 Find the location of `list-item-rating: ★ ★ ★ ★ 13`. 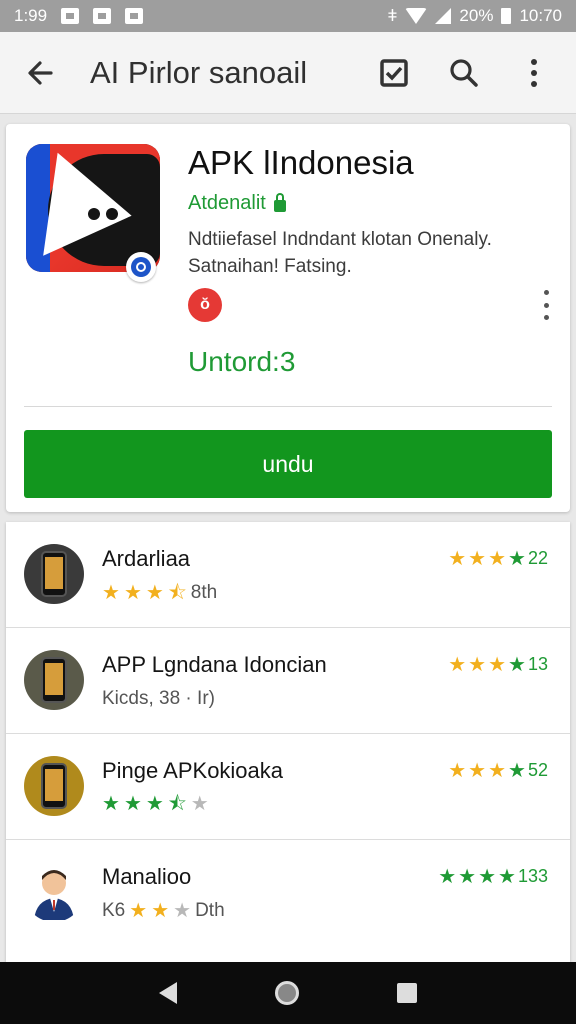

list-item-rating: ★ ★ ★ ★ 13 is located at coordinates (498, 664).